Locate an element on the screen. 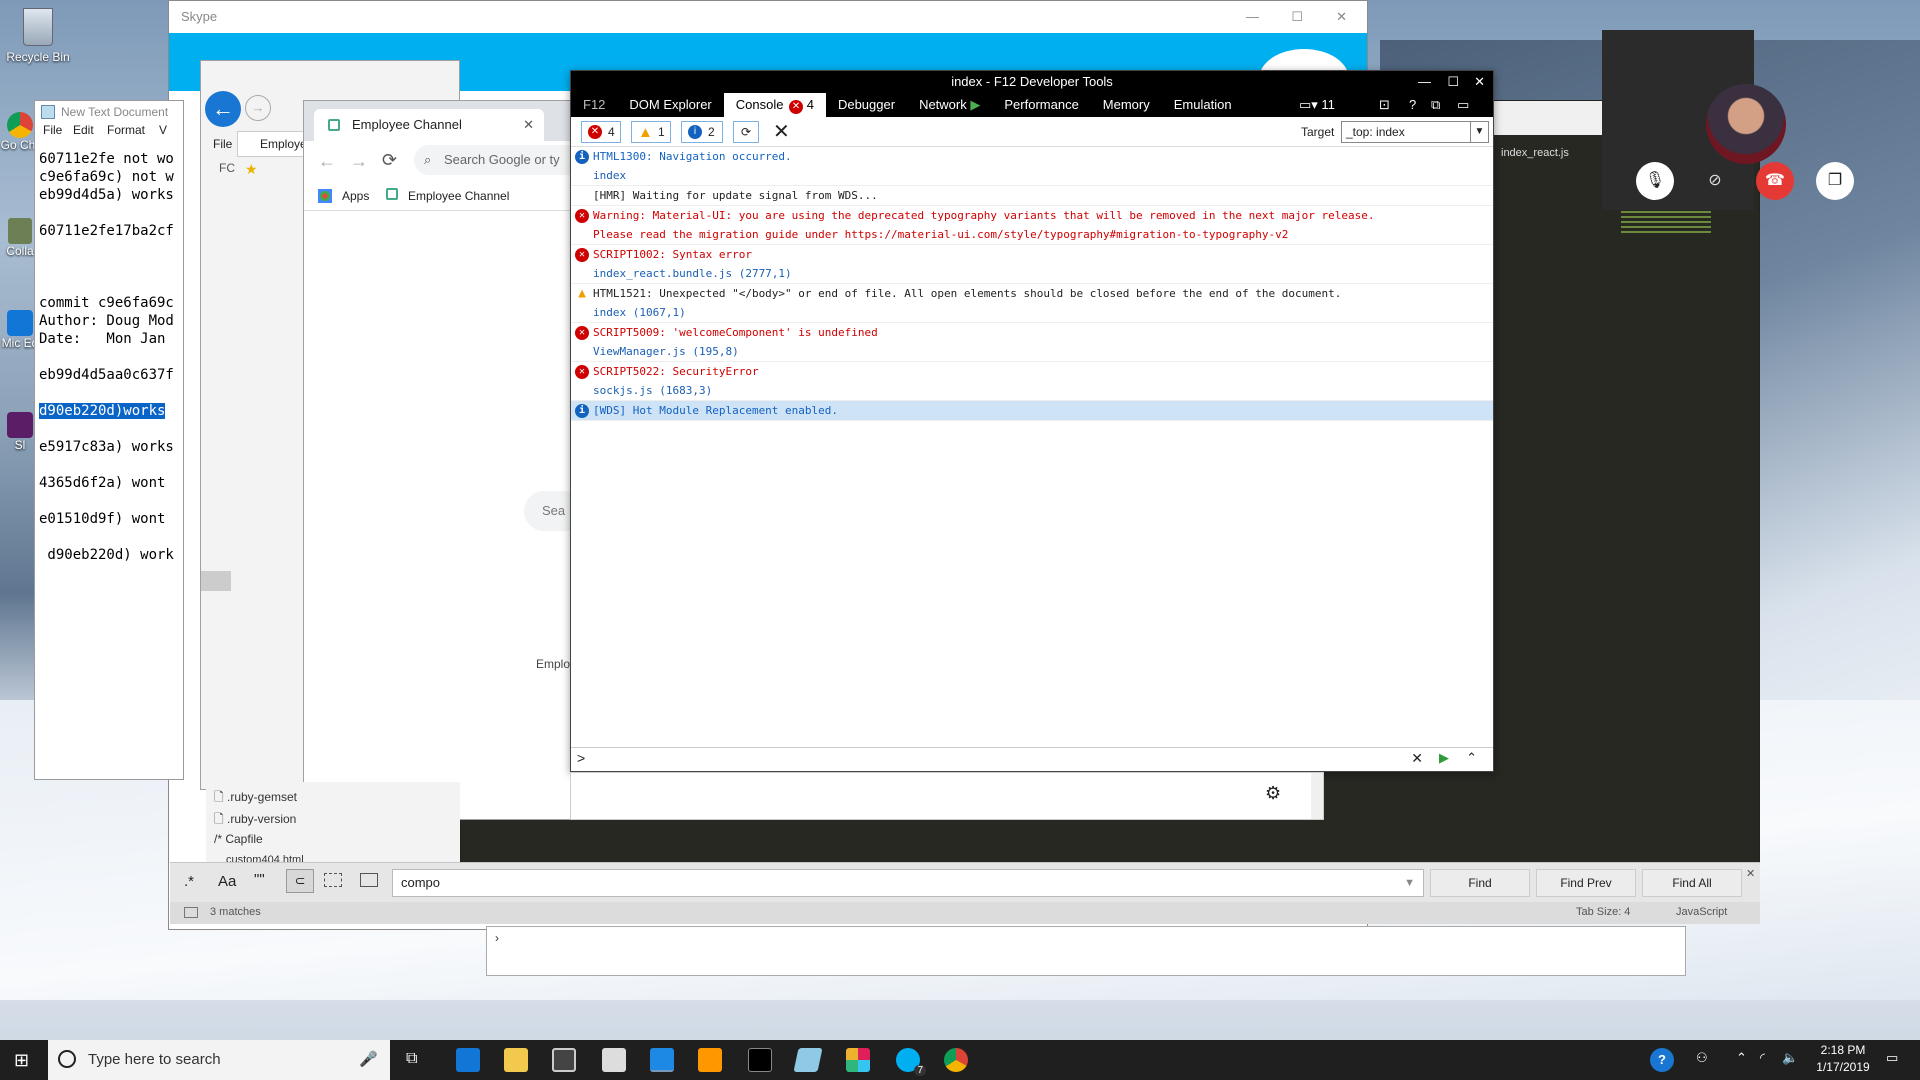 The width and height of the screenshot is (1920, 1080). console-message-source: index_react.bundle.js (2777,1) is located at coordinates (1043, 273).